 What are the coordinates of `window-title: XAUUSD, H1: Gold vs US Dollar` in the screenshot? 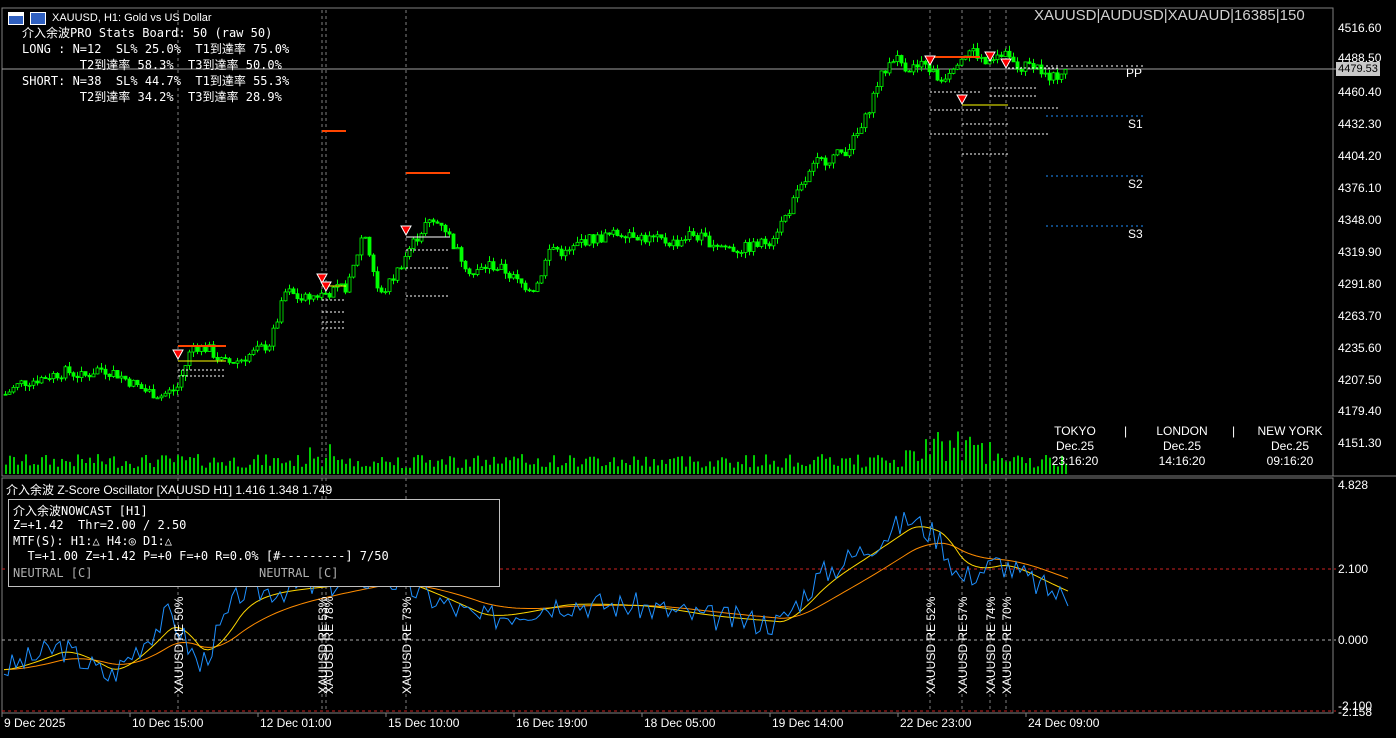 It's located at (132, 18).